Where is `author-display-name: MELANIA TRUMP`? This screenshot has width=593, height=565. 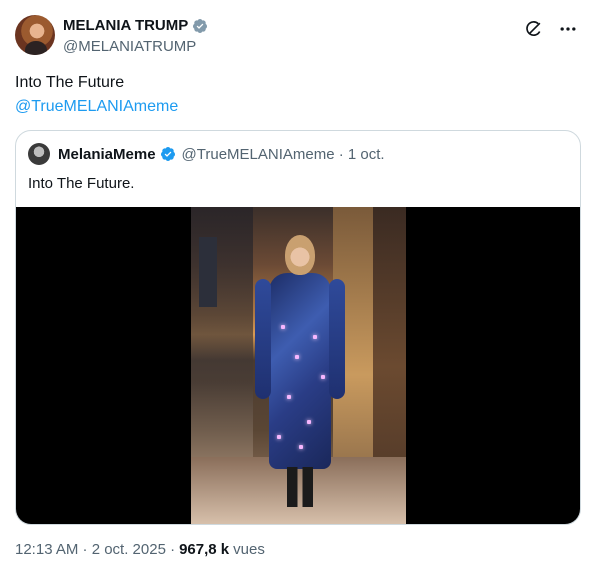
author-display-name: MELANIA TRUMP is located at coordinates (125, 26).